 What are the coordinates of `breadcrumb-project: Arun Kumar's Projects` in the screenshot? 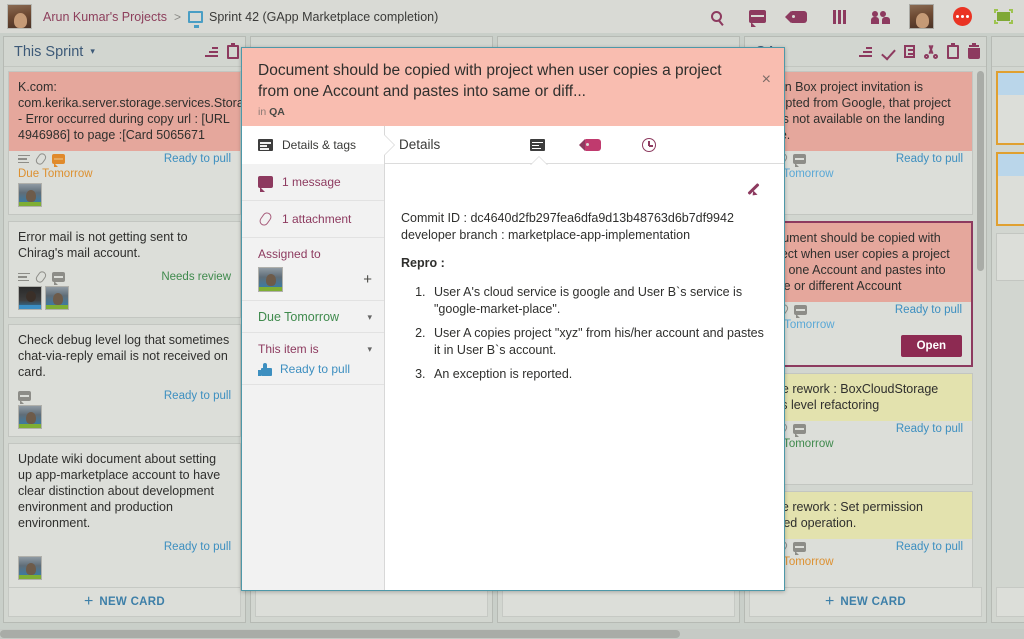 It's located at (105, 17).